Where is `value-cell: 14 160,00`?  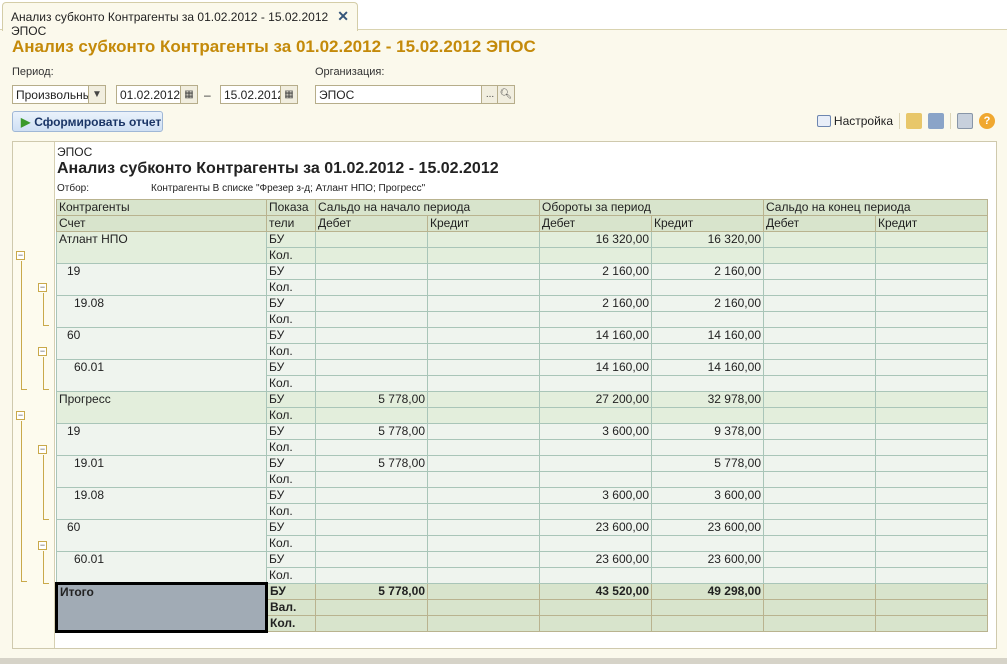 value-cell: 14 160,00 is located at coordinates (595, 335).